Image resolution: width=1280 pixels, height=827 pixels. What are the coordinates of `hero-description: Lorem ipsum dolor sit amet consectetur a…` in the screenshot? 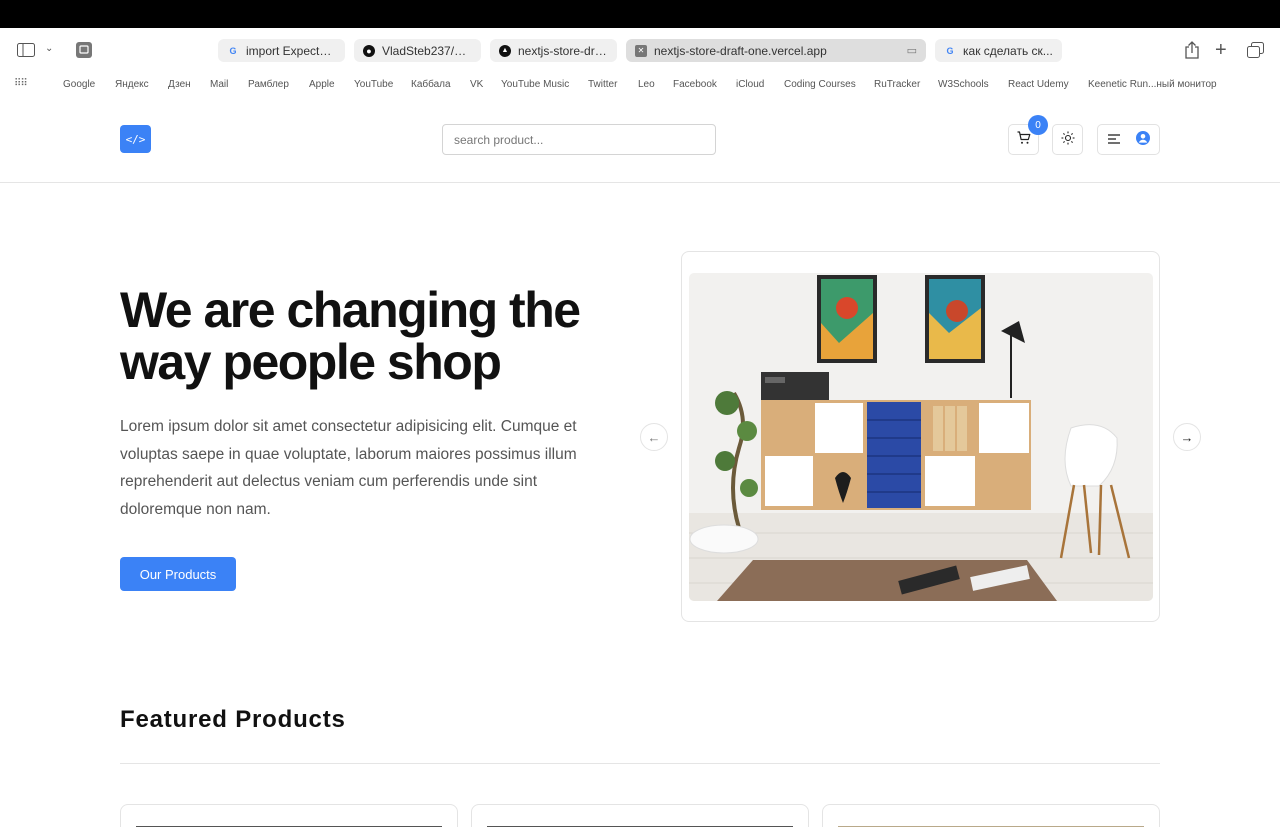 It's located at (348, 468).